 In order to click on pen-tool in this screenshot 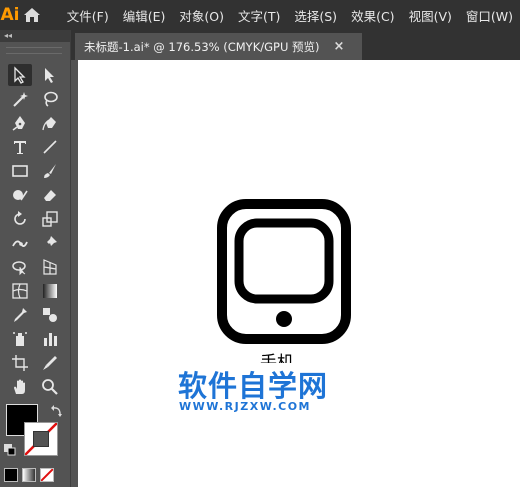, I will do `click(20, 123)`.